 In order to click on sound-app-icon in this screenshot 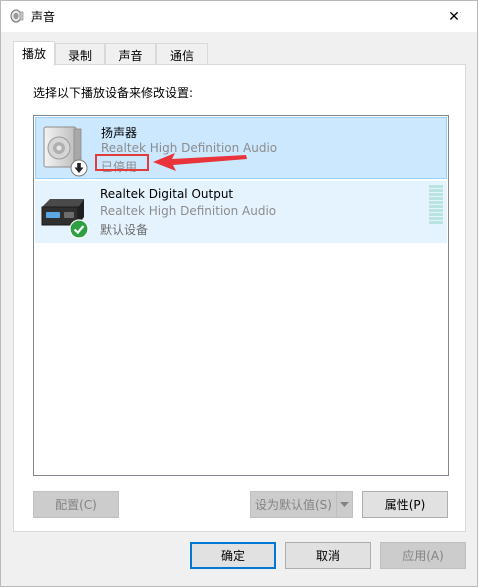, I will do `click(17, 16)`.